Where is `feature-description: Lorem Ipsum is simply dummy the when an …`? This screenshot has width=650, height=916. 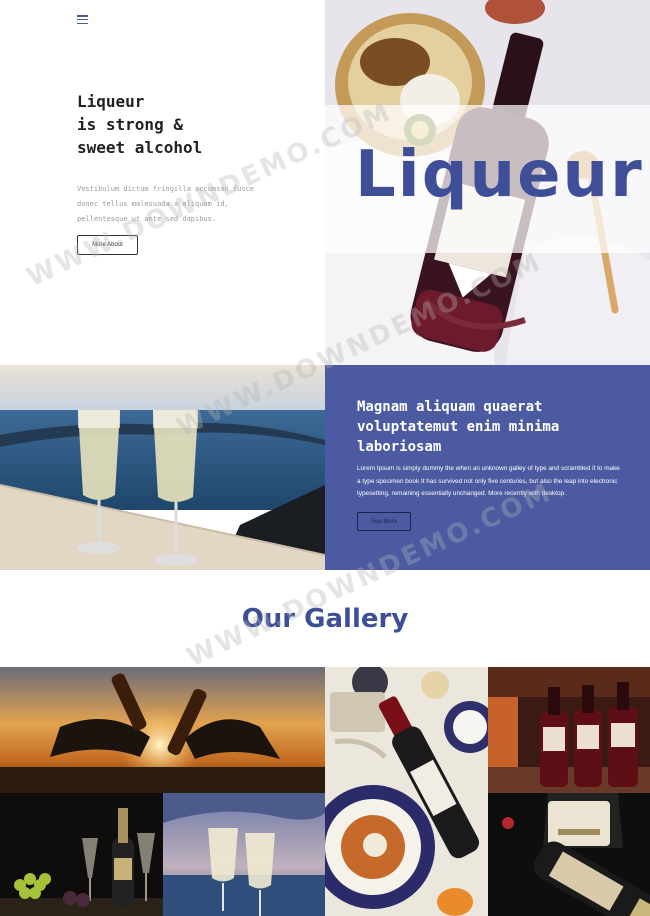
feature-description: Lorem Ipsum is simply dummy the when an … is located at coordinates (488, 481).